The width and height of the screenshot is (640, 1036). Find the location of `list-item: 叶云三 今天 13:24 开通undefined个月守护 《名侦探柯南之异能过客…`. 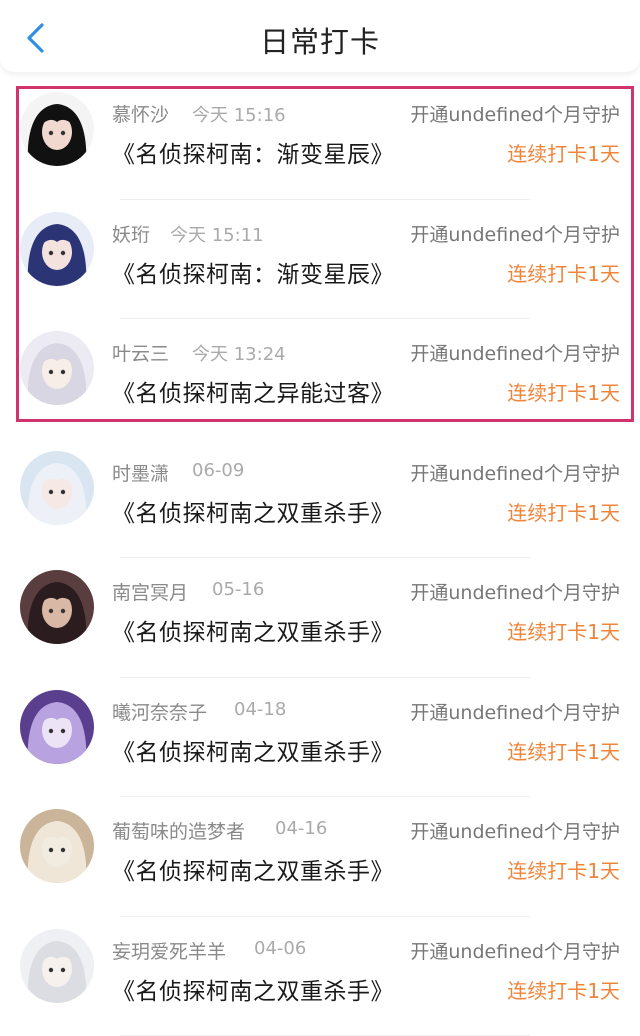

list-item: 叶云三 今天 13:24 开通undefined个月守护 《名侦探柯南之异能过客… is located at coordinates (320, 379).